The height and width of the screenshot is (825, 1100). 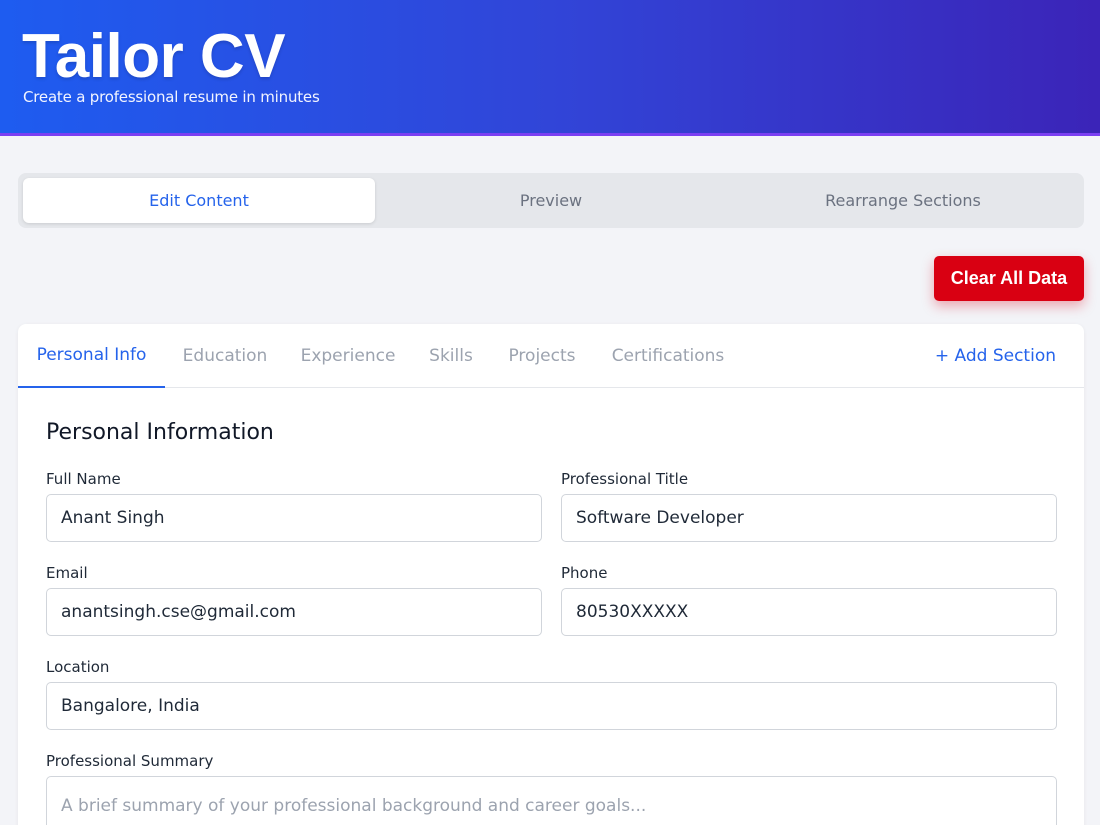 What do you see at coordinates (584, 573) in the screenshot?
I see `phone-label: Phone` at bounding box center [584, 573].